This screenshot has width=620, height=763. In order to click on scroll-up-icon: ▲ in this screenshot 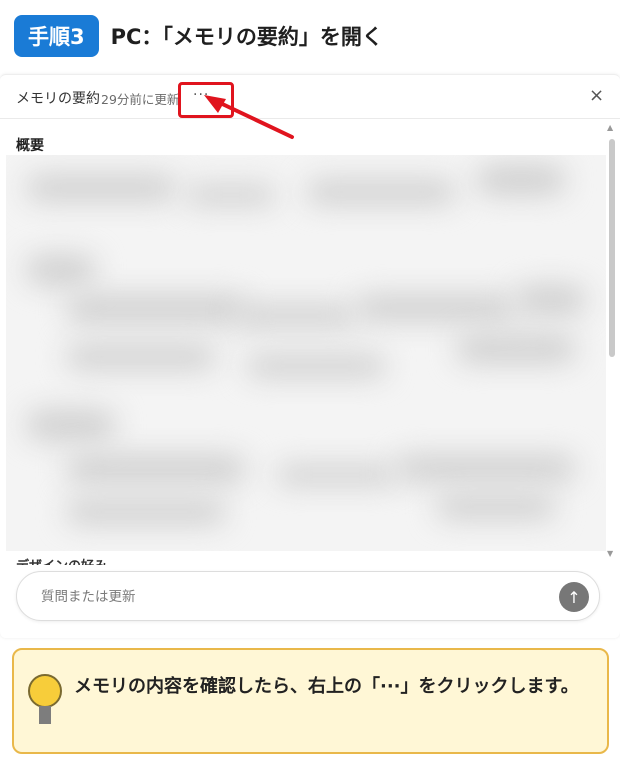, I will do `click(610, 127)`.